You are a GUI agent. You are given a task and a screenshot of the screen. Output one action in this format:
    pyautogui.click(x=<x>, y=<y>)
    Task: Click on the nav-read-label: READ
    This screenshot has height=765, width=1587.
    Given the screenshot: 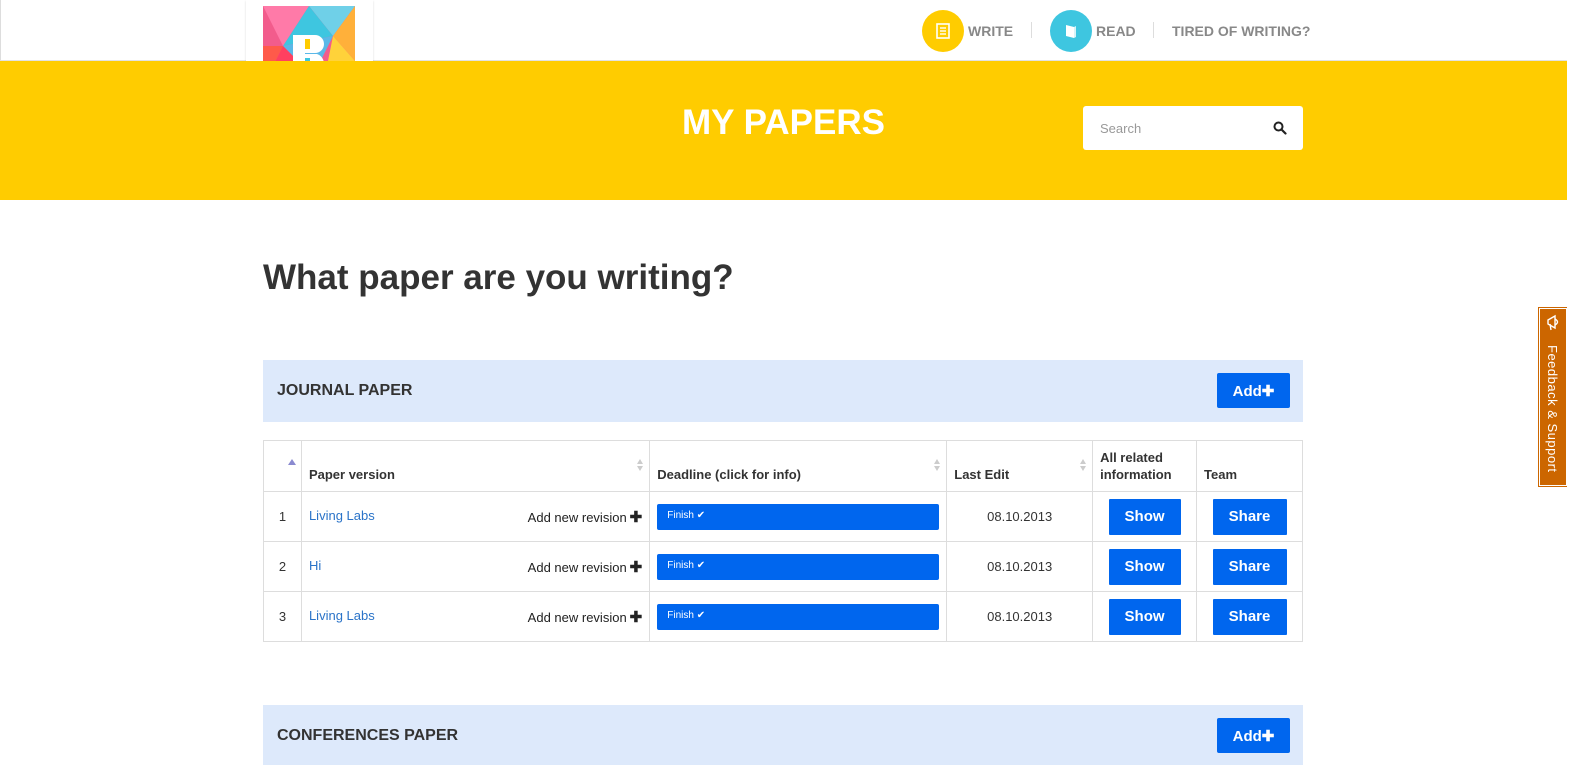 What is the action you would take?
    pyautogui.click(x=1116, y=31)
    